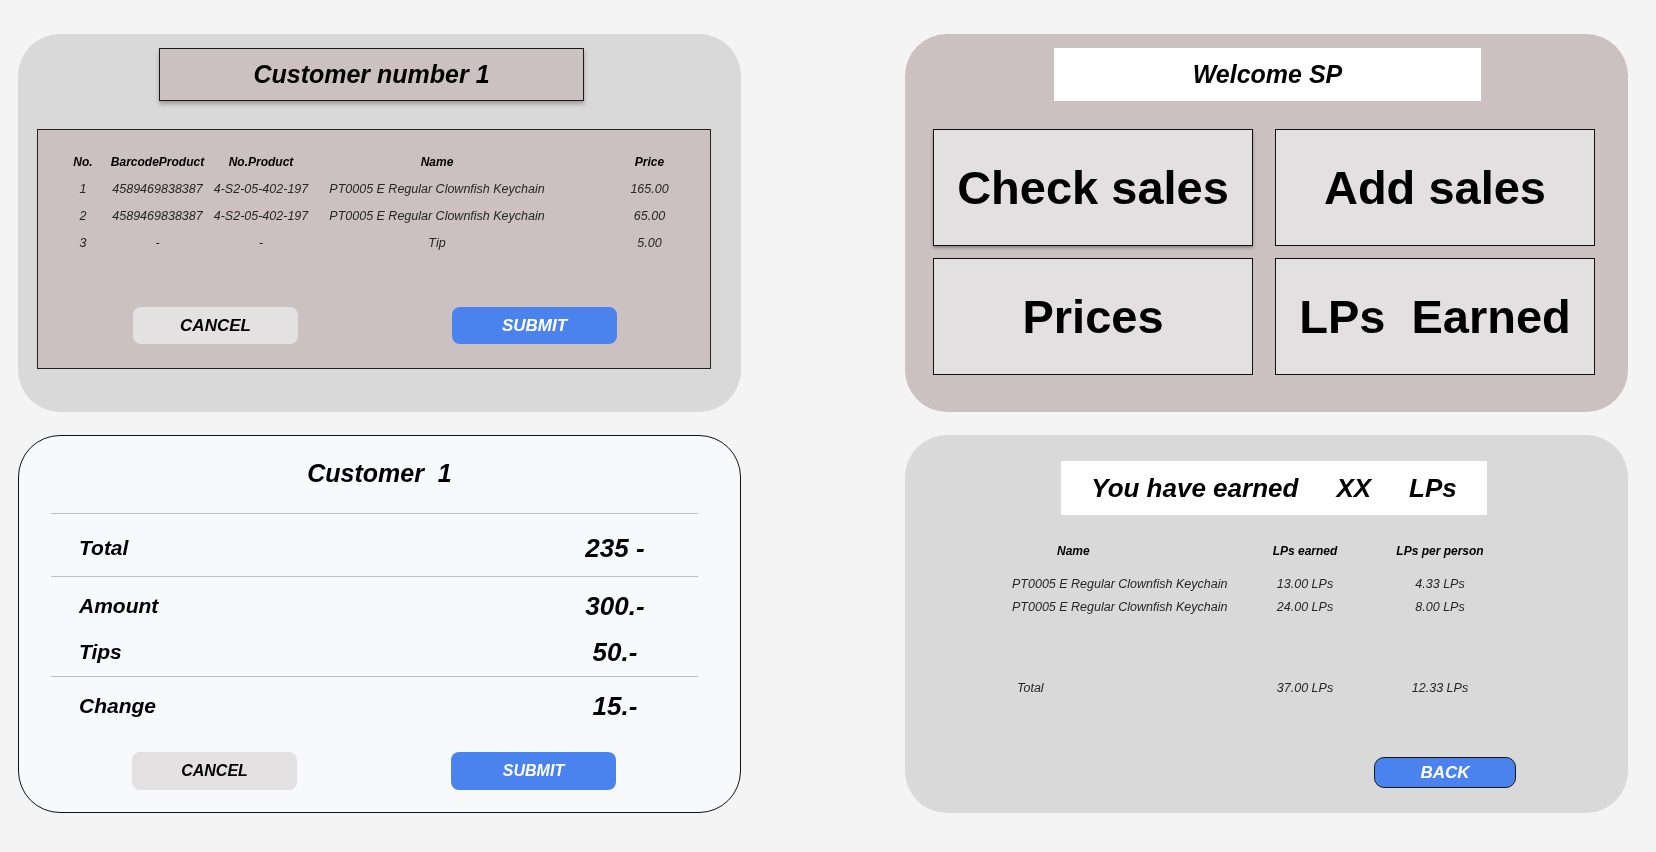 This screenshot has height=852, width=1656. What do you see at coordinates (1305, 607) in the screenshot?
I see `table-cell: 24.00 LPs` at bounding box center [1305, 607].